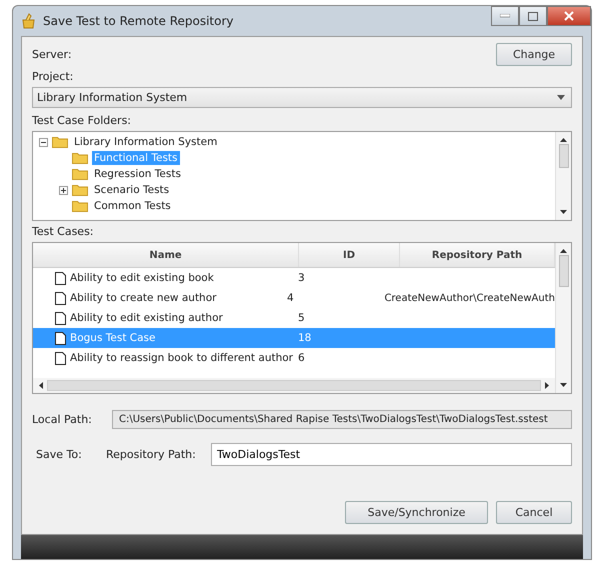 This screenshot has height=565, width=600. I want to click on maximize-icon, so click(533, 16).